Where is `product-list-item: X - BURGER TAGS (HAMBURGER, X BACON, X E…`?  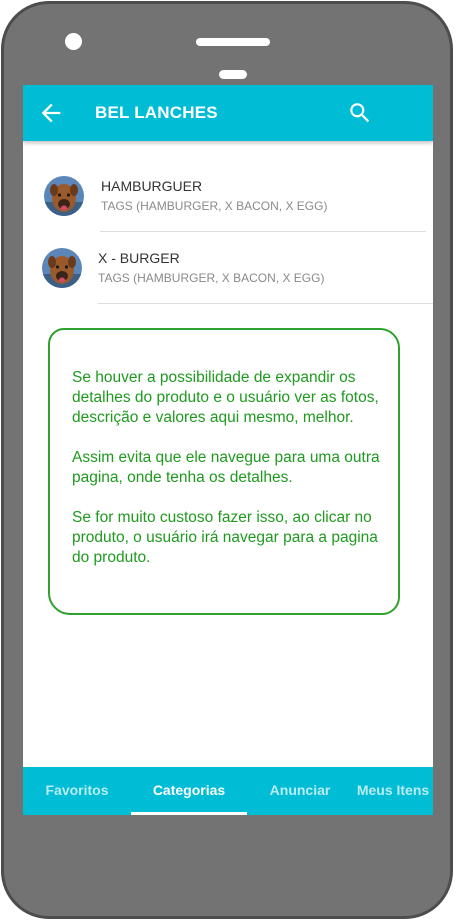
product-list-item: X - BURGER TAGS (HAMBURGER, X BACON, X E… is located at coordinates (228, 268).